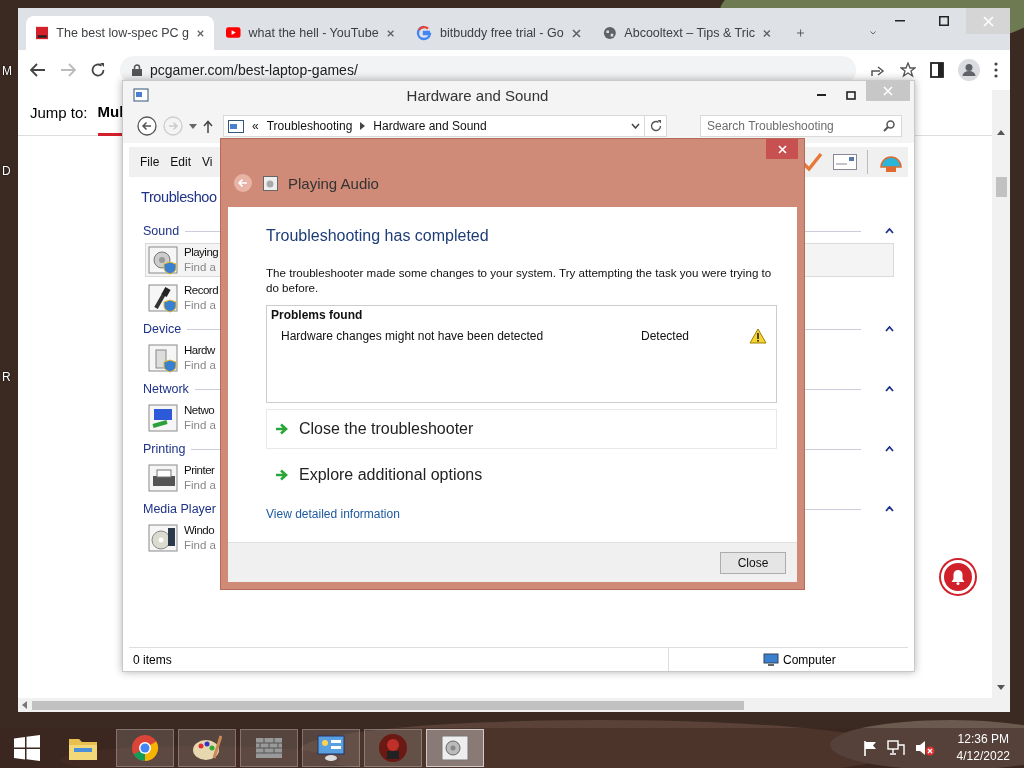 This screenshot has height=768, width=1024. I want to click on desktop-icon-label: R, so click(6, 377).